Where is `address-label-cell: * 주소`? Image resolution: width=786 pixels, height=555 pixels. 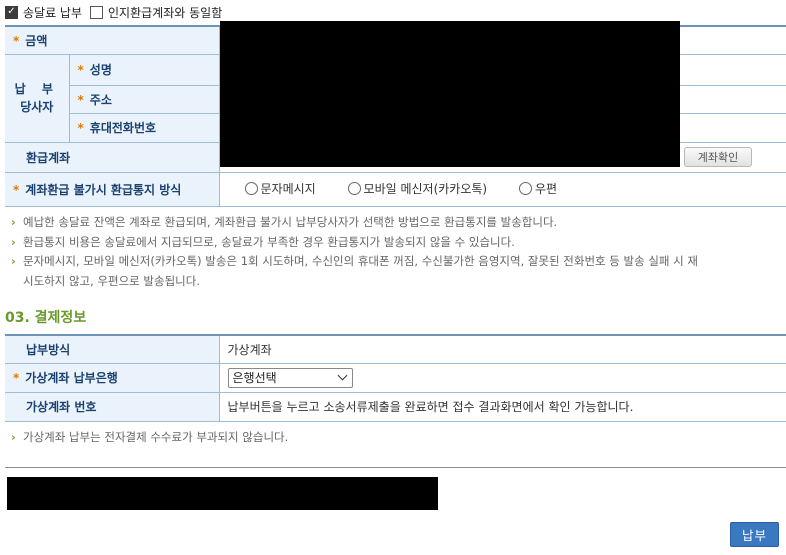 address-label-cell: * 주소 is located at coordinates (143, 99).